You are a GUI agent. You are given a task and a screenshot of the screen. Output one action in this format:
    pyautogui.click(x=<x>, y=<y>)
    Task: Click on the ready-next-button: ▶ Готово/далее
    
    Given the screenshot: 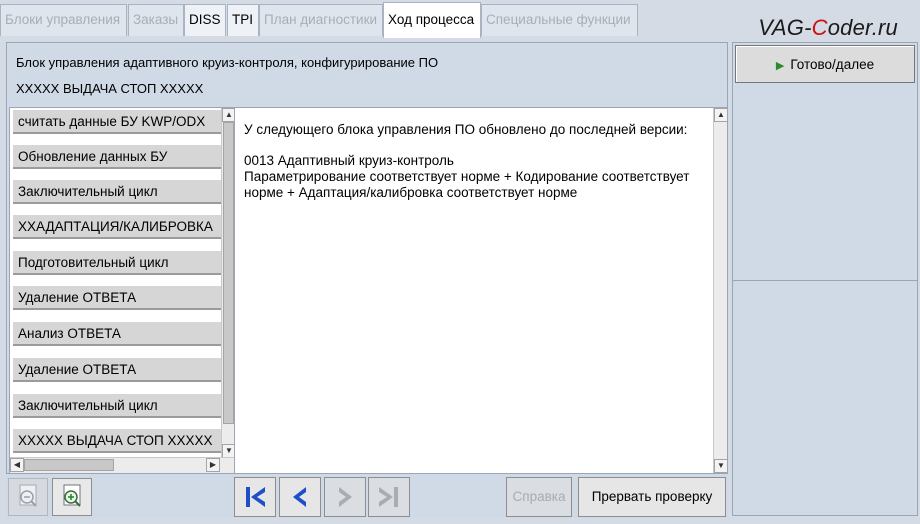 What is the action you would take?
    pyautogui.click(x=825, y=64)
    